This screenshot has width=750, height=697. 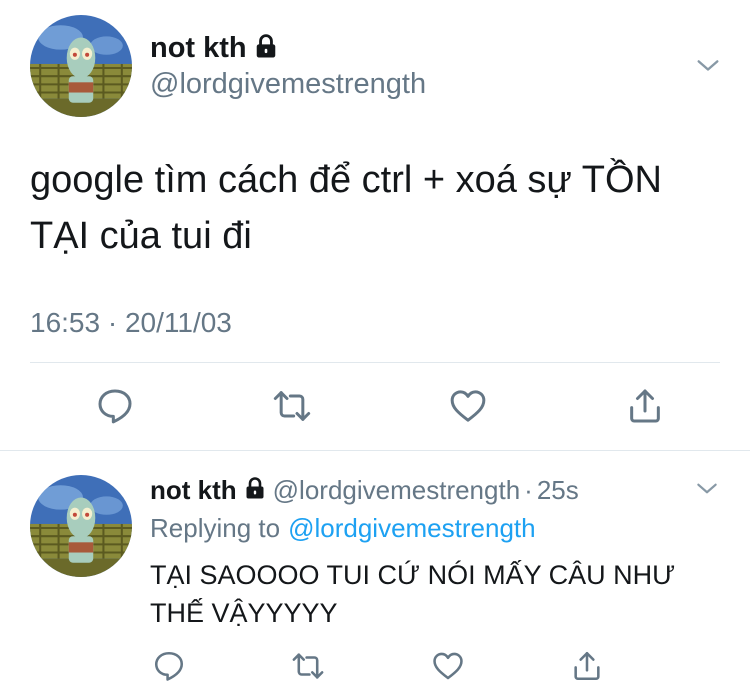 I want to click on author-name-row: not kth @lordgivemestrength · 25s, so click(x=364, y=490).